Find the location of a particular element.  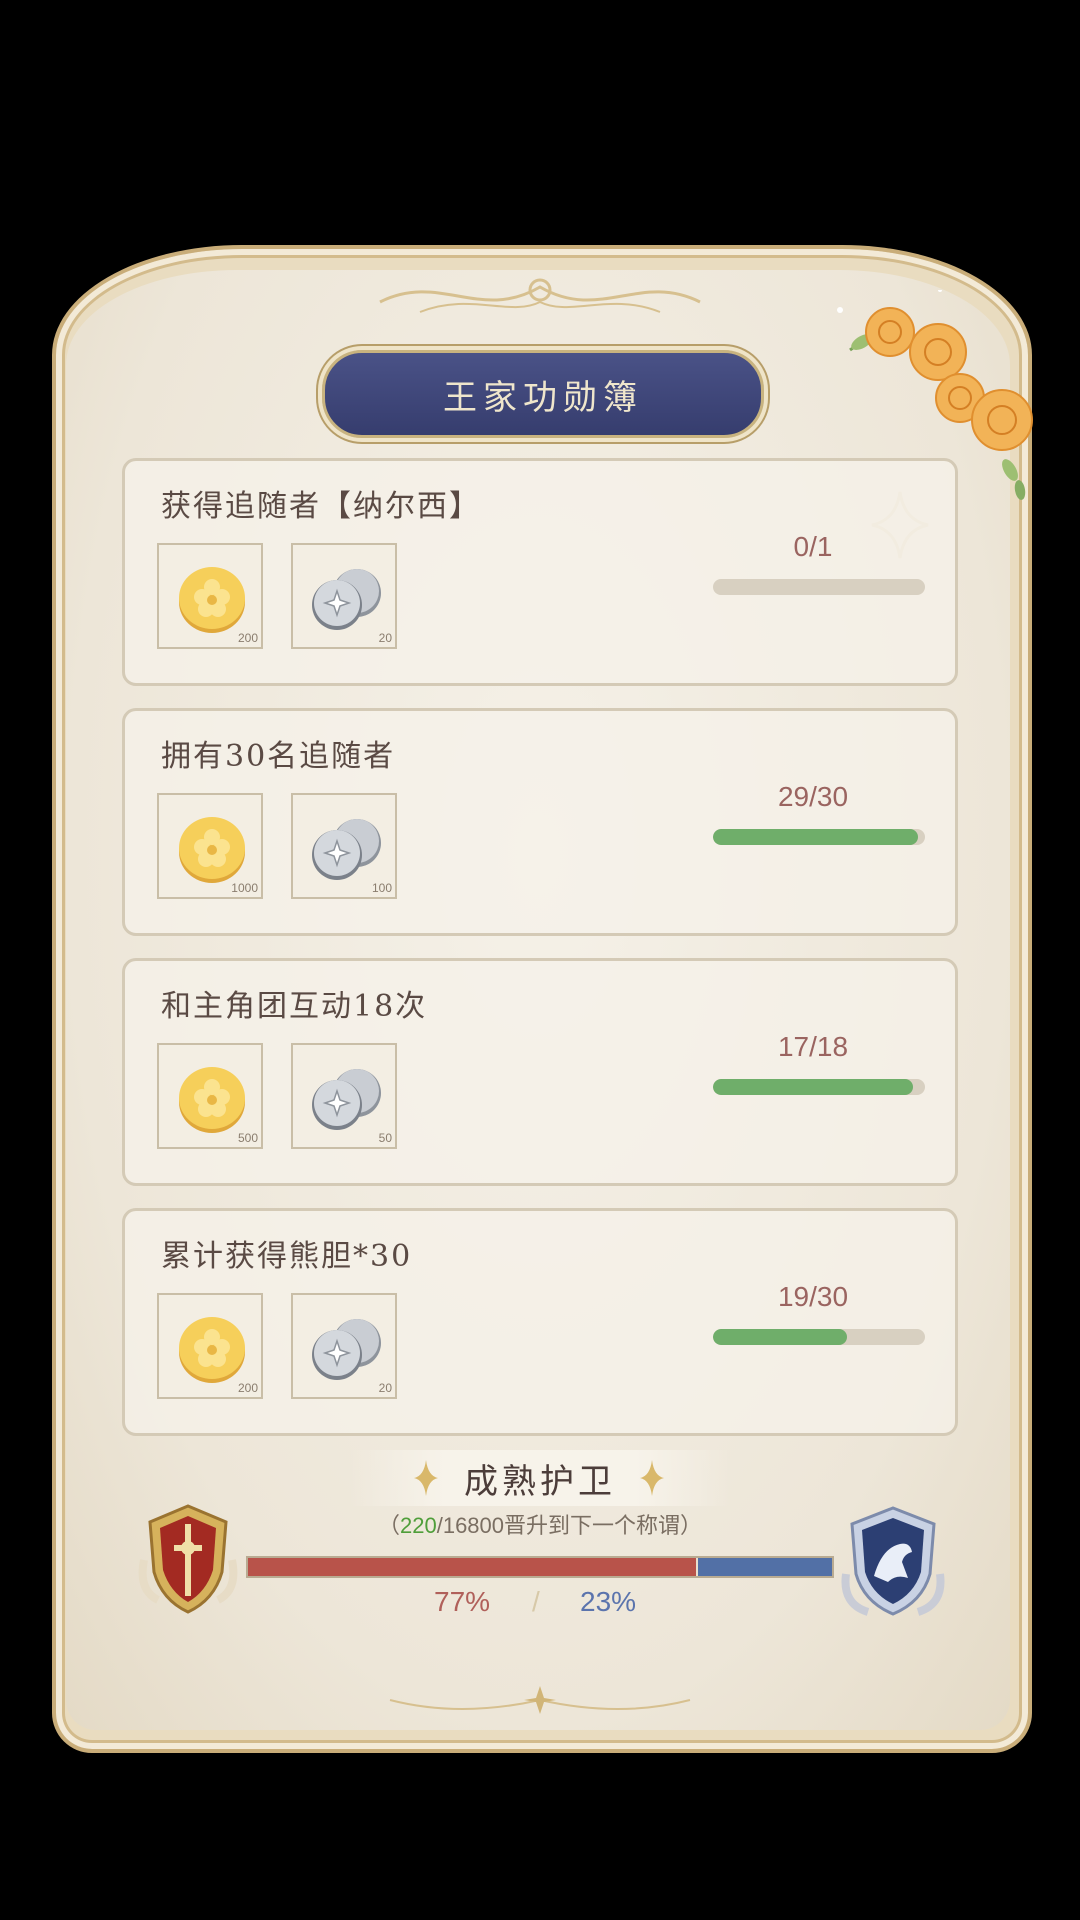

progress-count: 19/30 is located at coordinates (813, 1296).